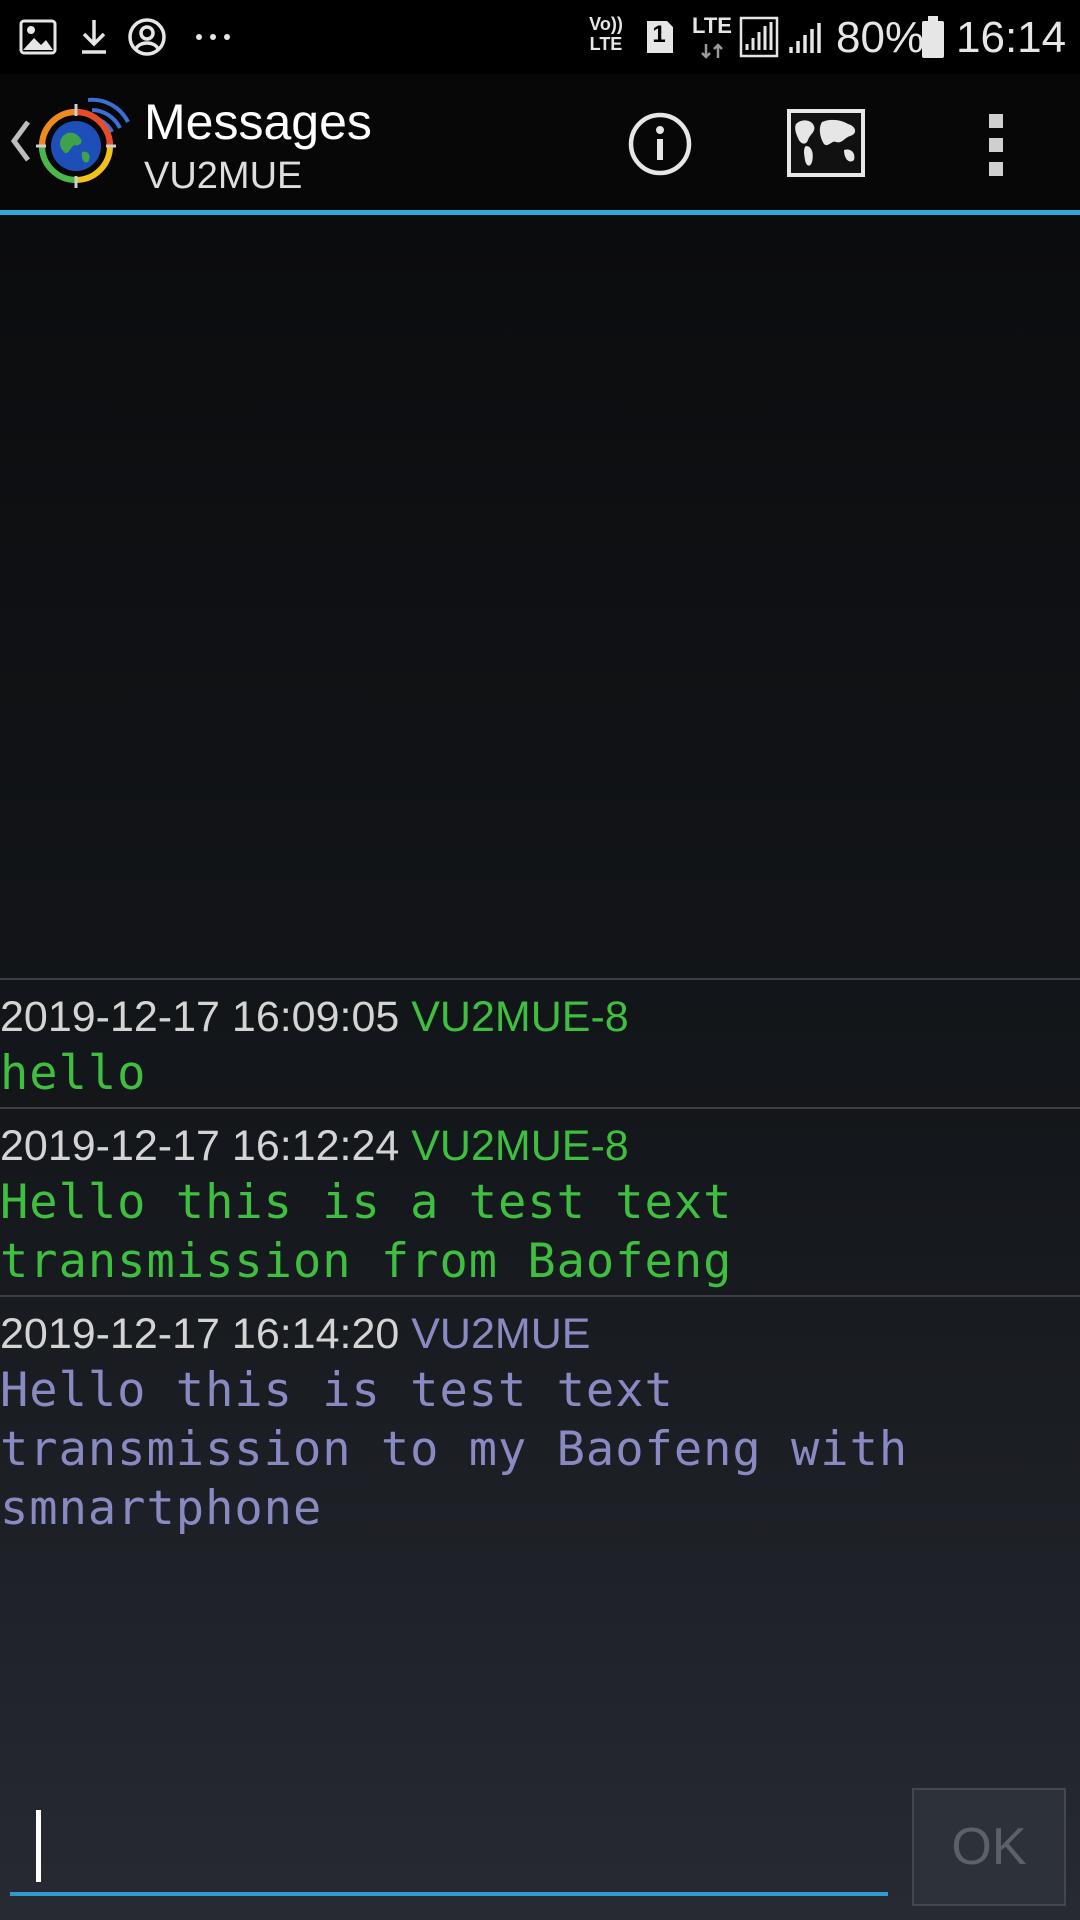 The image size is (1080, 1920). I want to click on battery-icon, so click(933, 37).